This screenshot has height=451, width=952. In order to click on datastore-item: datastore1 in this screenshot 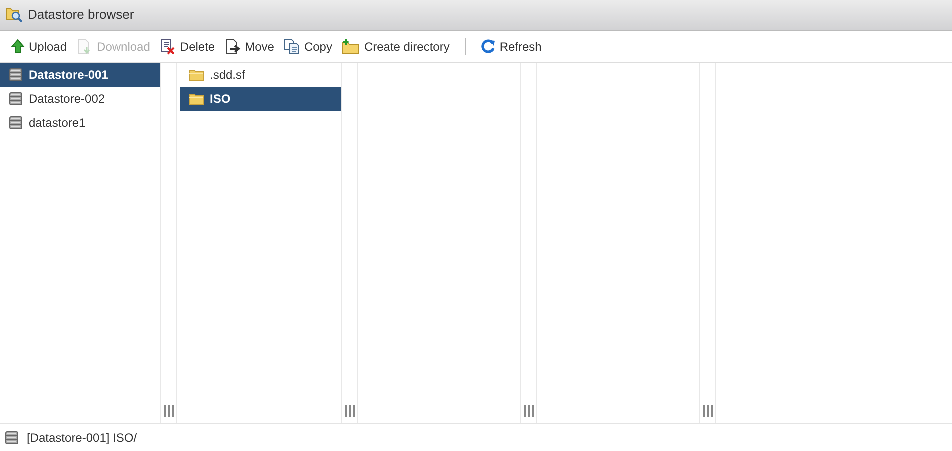, I will do `click(80, 123)`.